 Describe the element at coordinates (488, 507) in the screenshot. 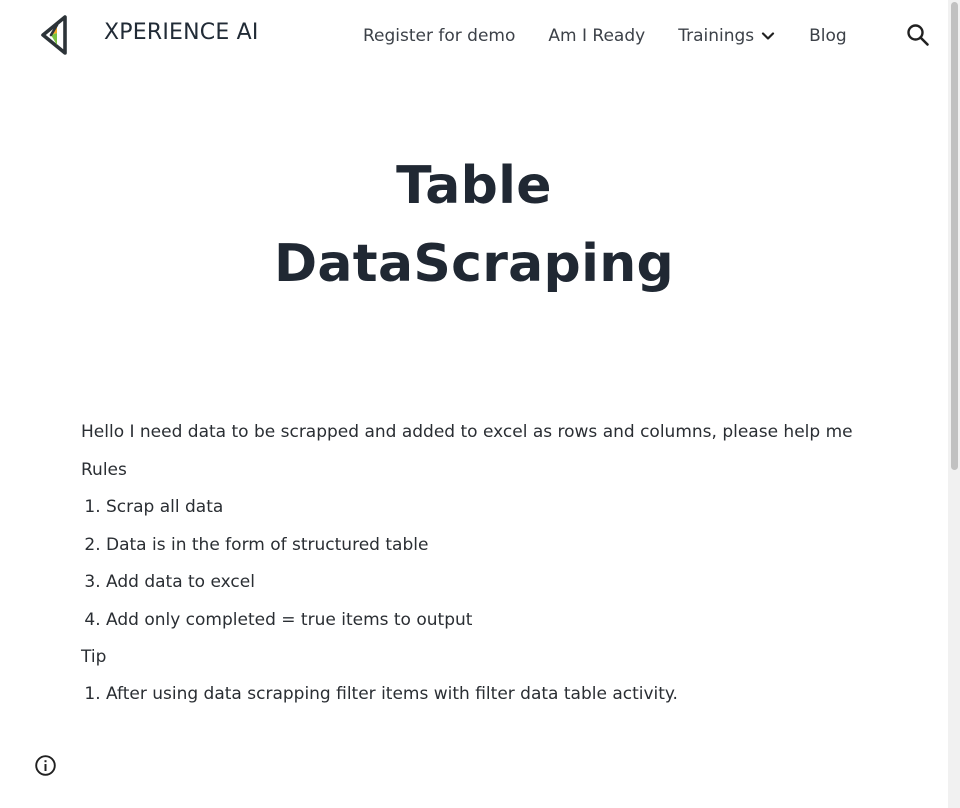

I see `rules-list-item: Scrap all data` at that location.